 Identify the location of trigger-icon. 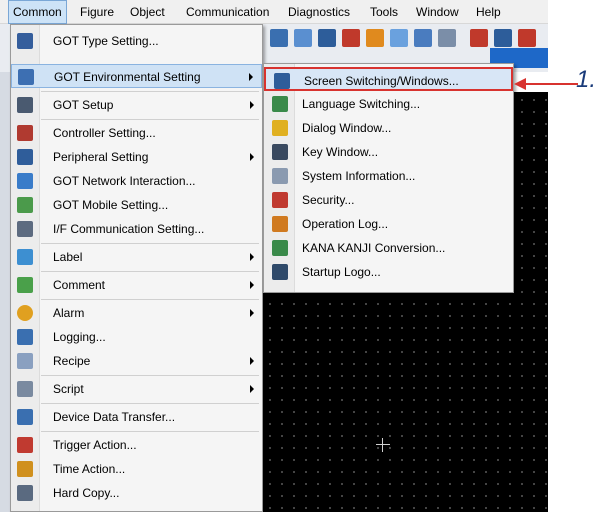
(25, 445).